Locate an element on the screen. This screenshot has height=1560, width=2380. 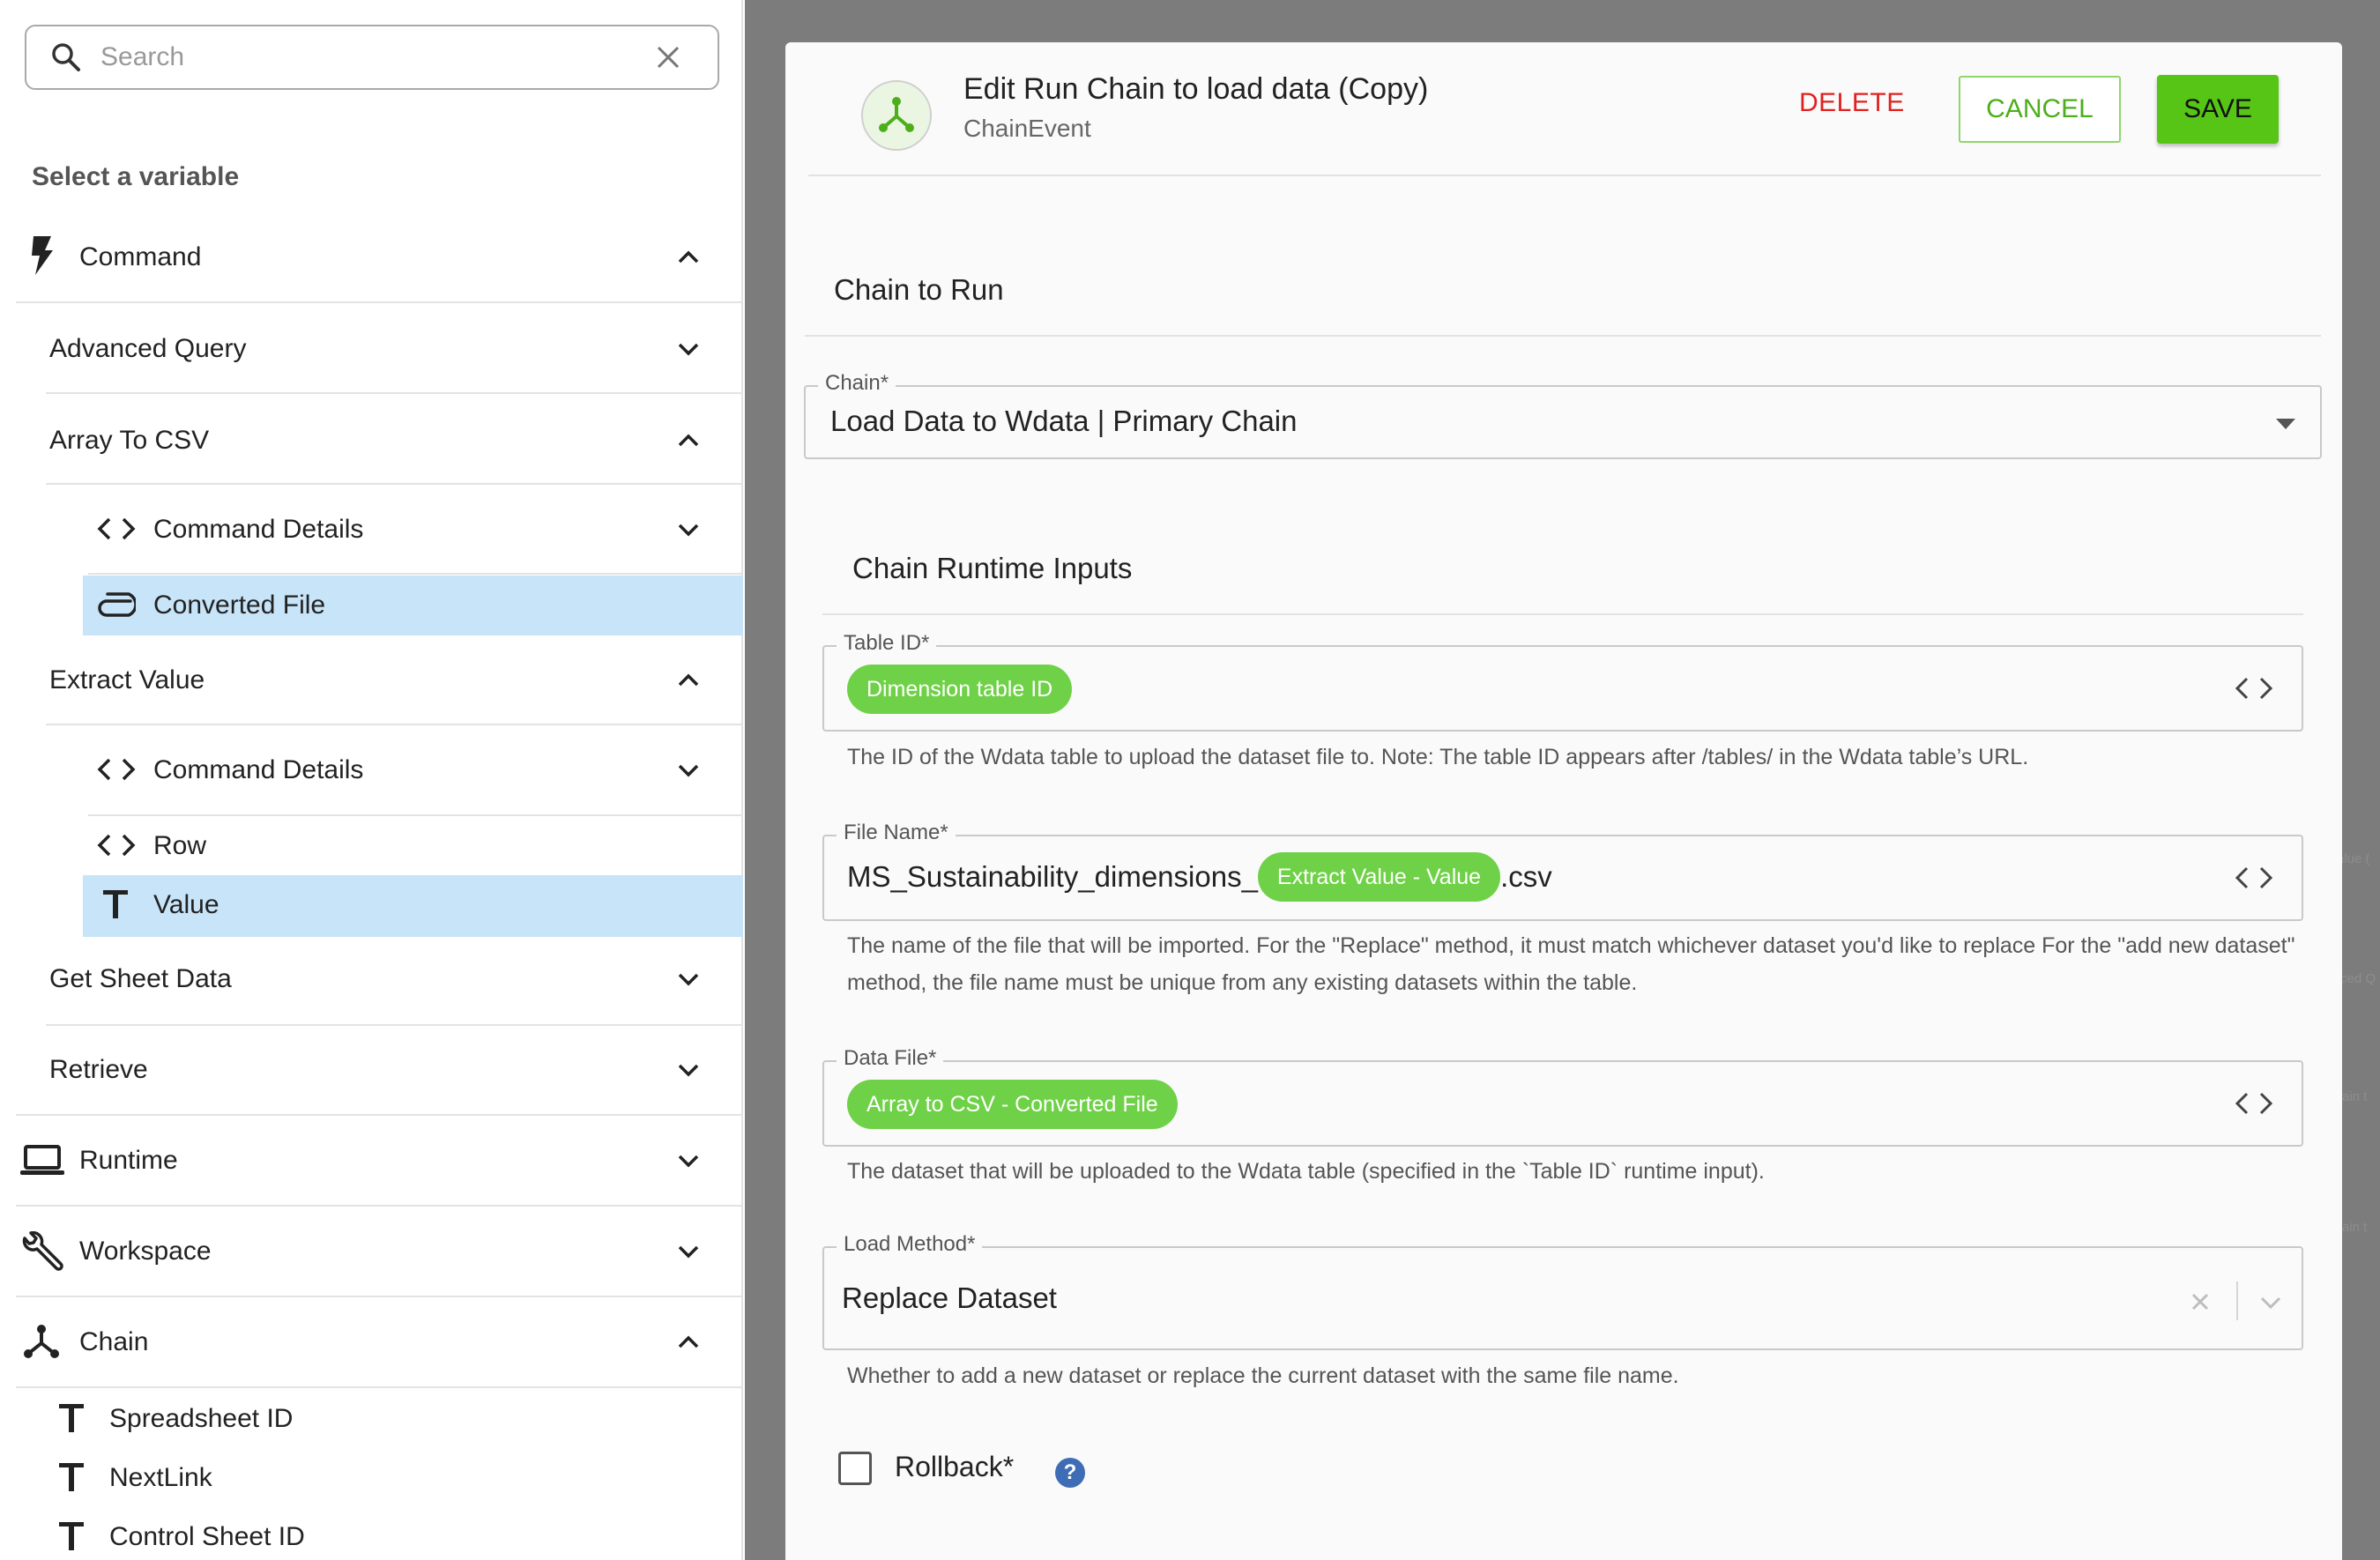
background-text-fragment: ain t is located at coordinates (2355, 1096).